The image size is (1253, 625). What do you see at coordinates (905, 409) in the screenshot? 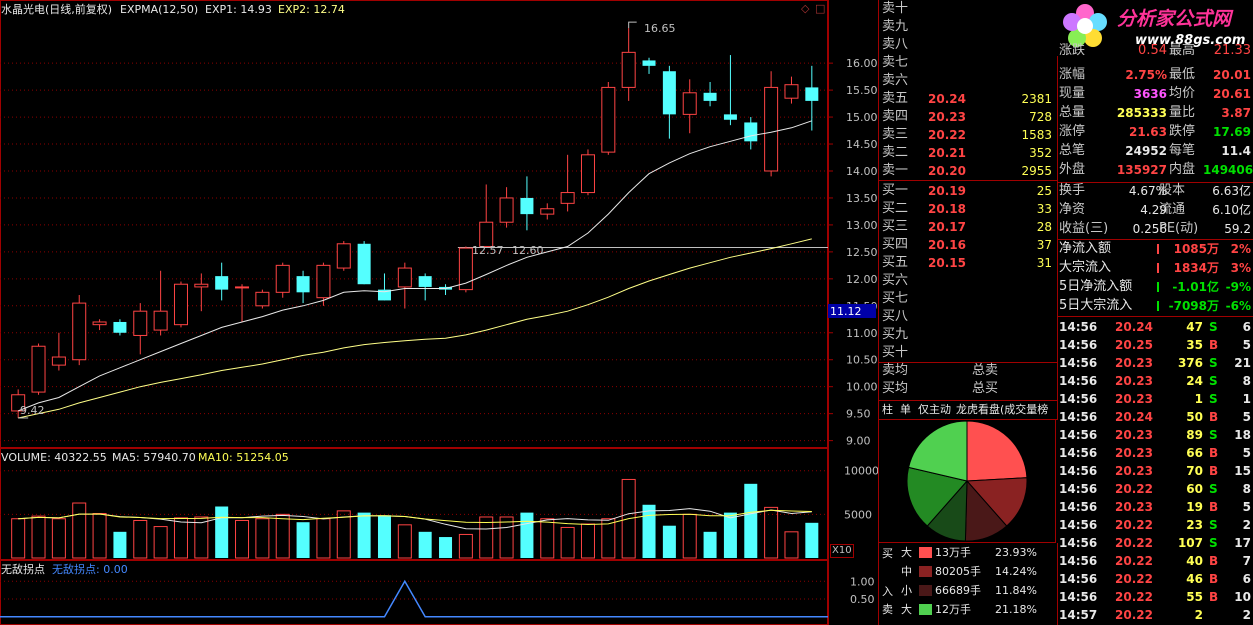
I see `tab-single: 单` at bounding box center [905, 409].